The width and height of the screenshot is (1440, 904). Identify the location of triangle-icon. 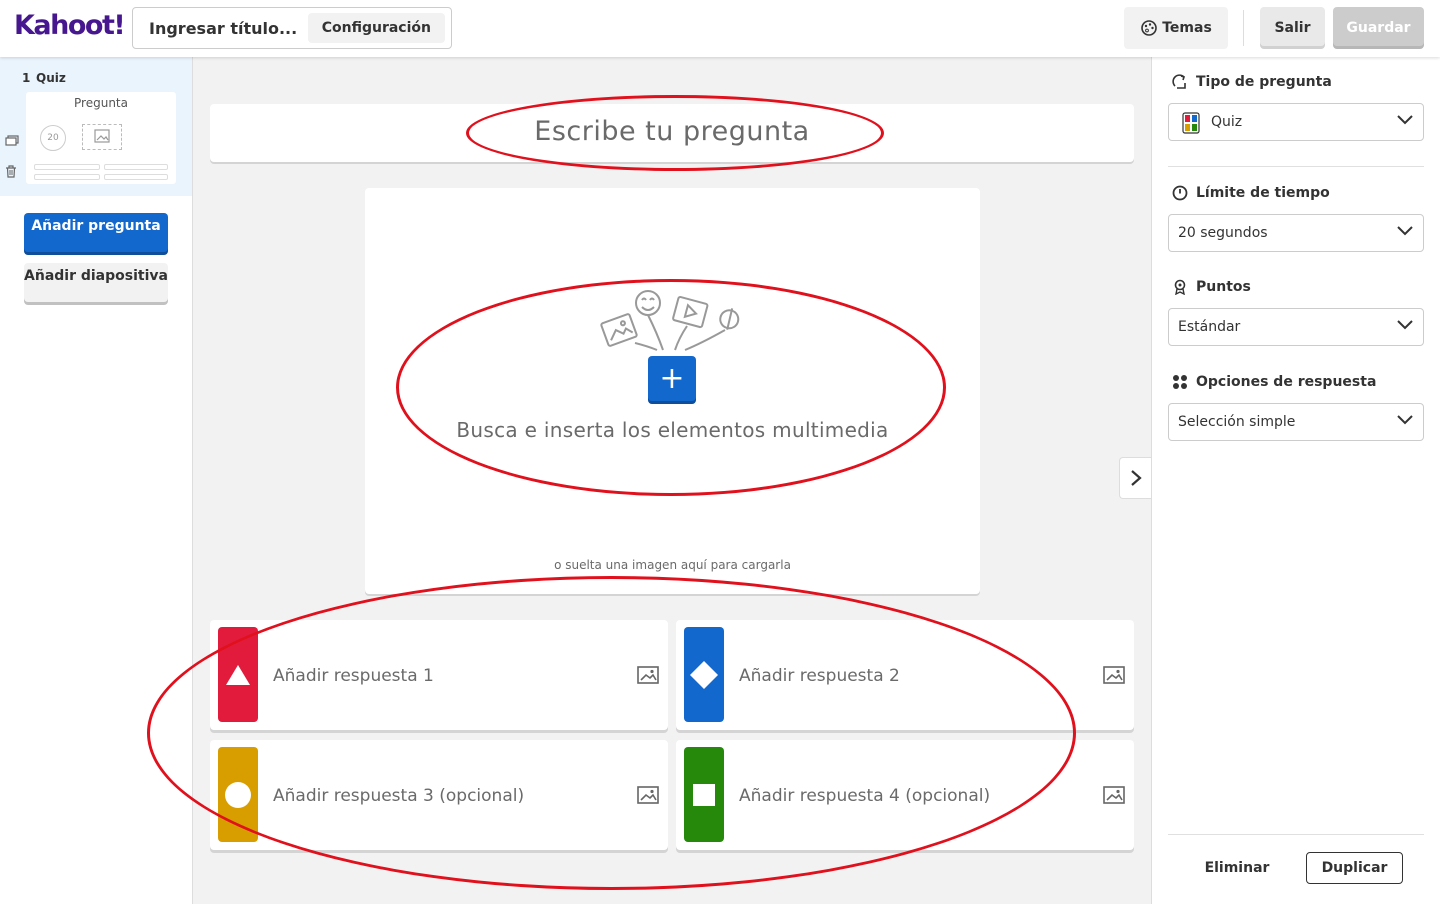
(238, 674).